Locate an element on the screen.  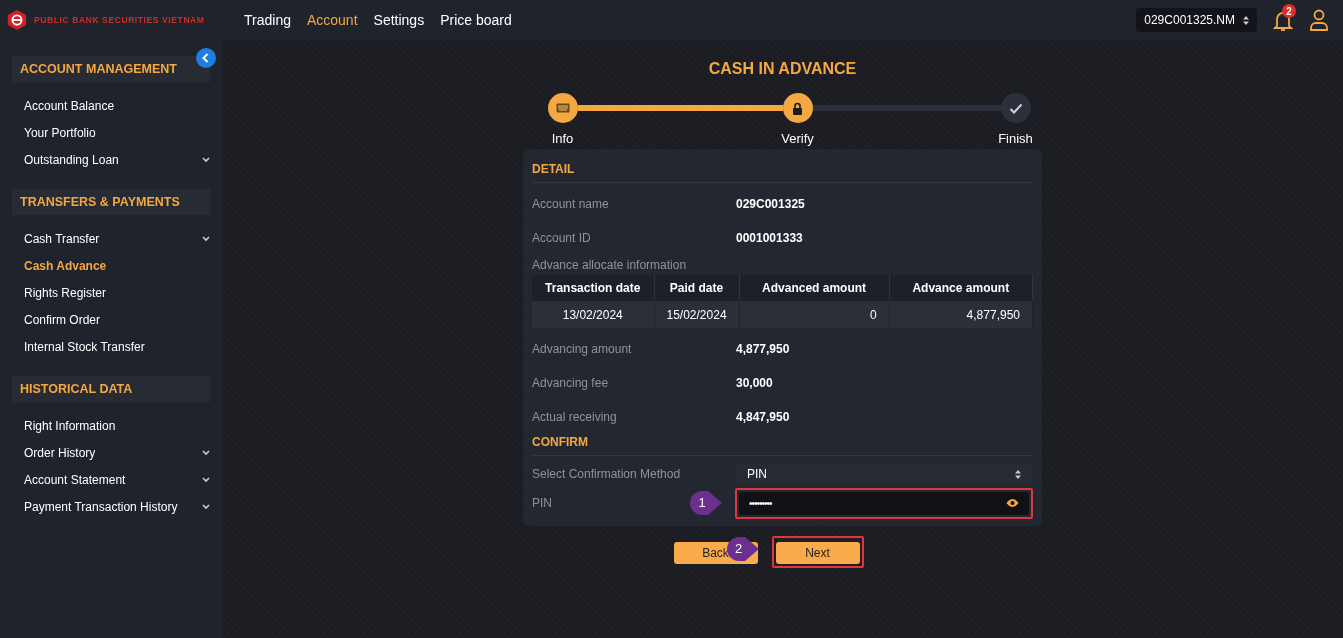
account-select: 029C001325.NM is located at coordinates (1196, 20).